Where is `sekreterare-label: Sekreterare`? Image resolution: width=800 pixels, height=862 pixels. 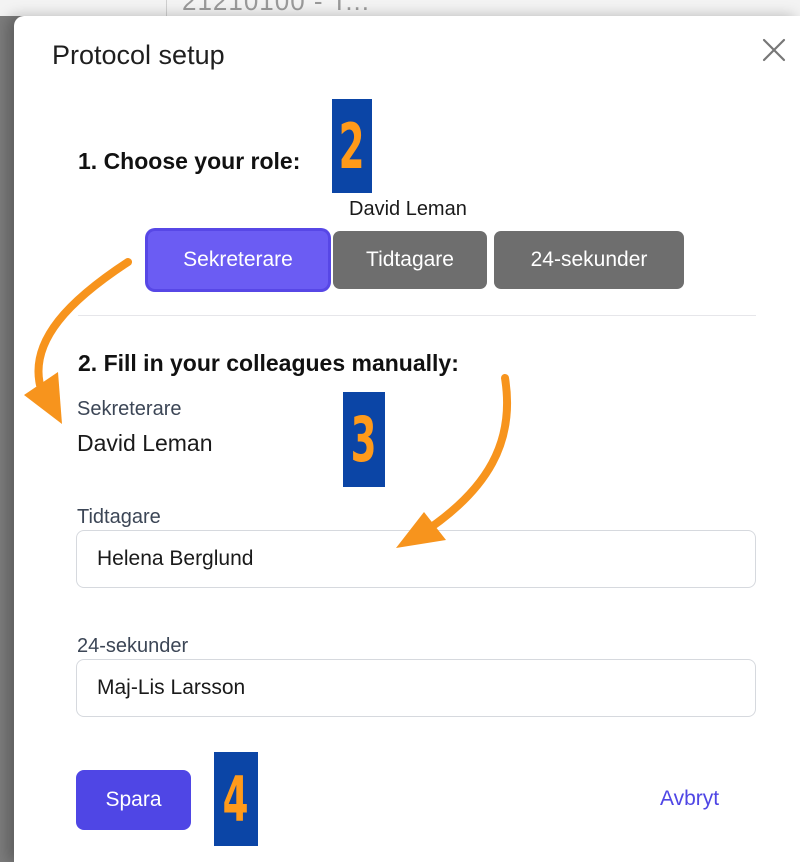 sekreterare-label: Sekreterare is located at coordinates (129, 409).